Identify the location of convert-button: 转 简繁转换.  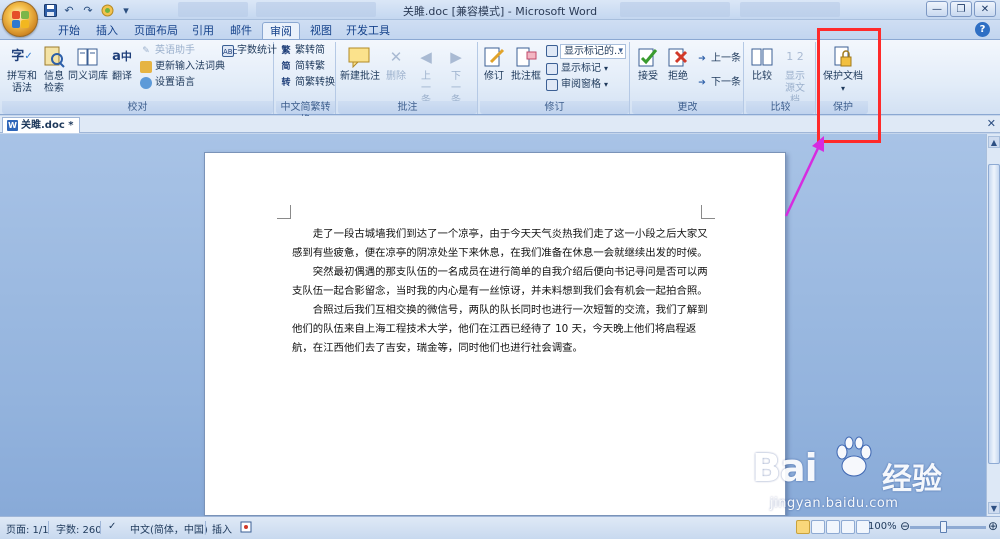
(307, 83).